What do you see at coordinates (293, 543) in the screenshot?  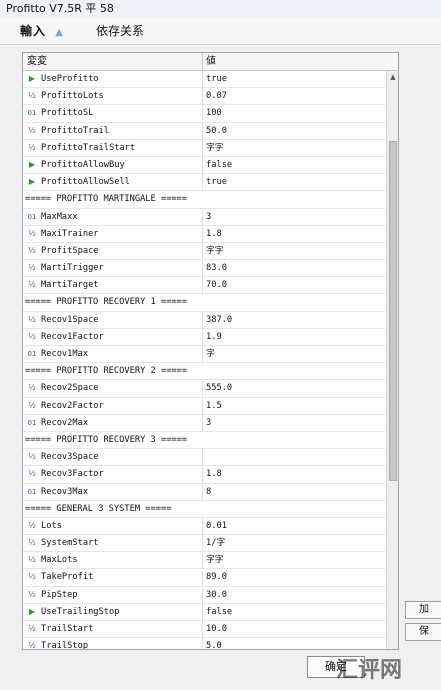 I see `parameter-value: 1/字` at bounding box center [293, 543].